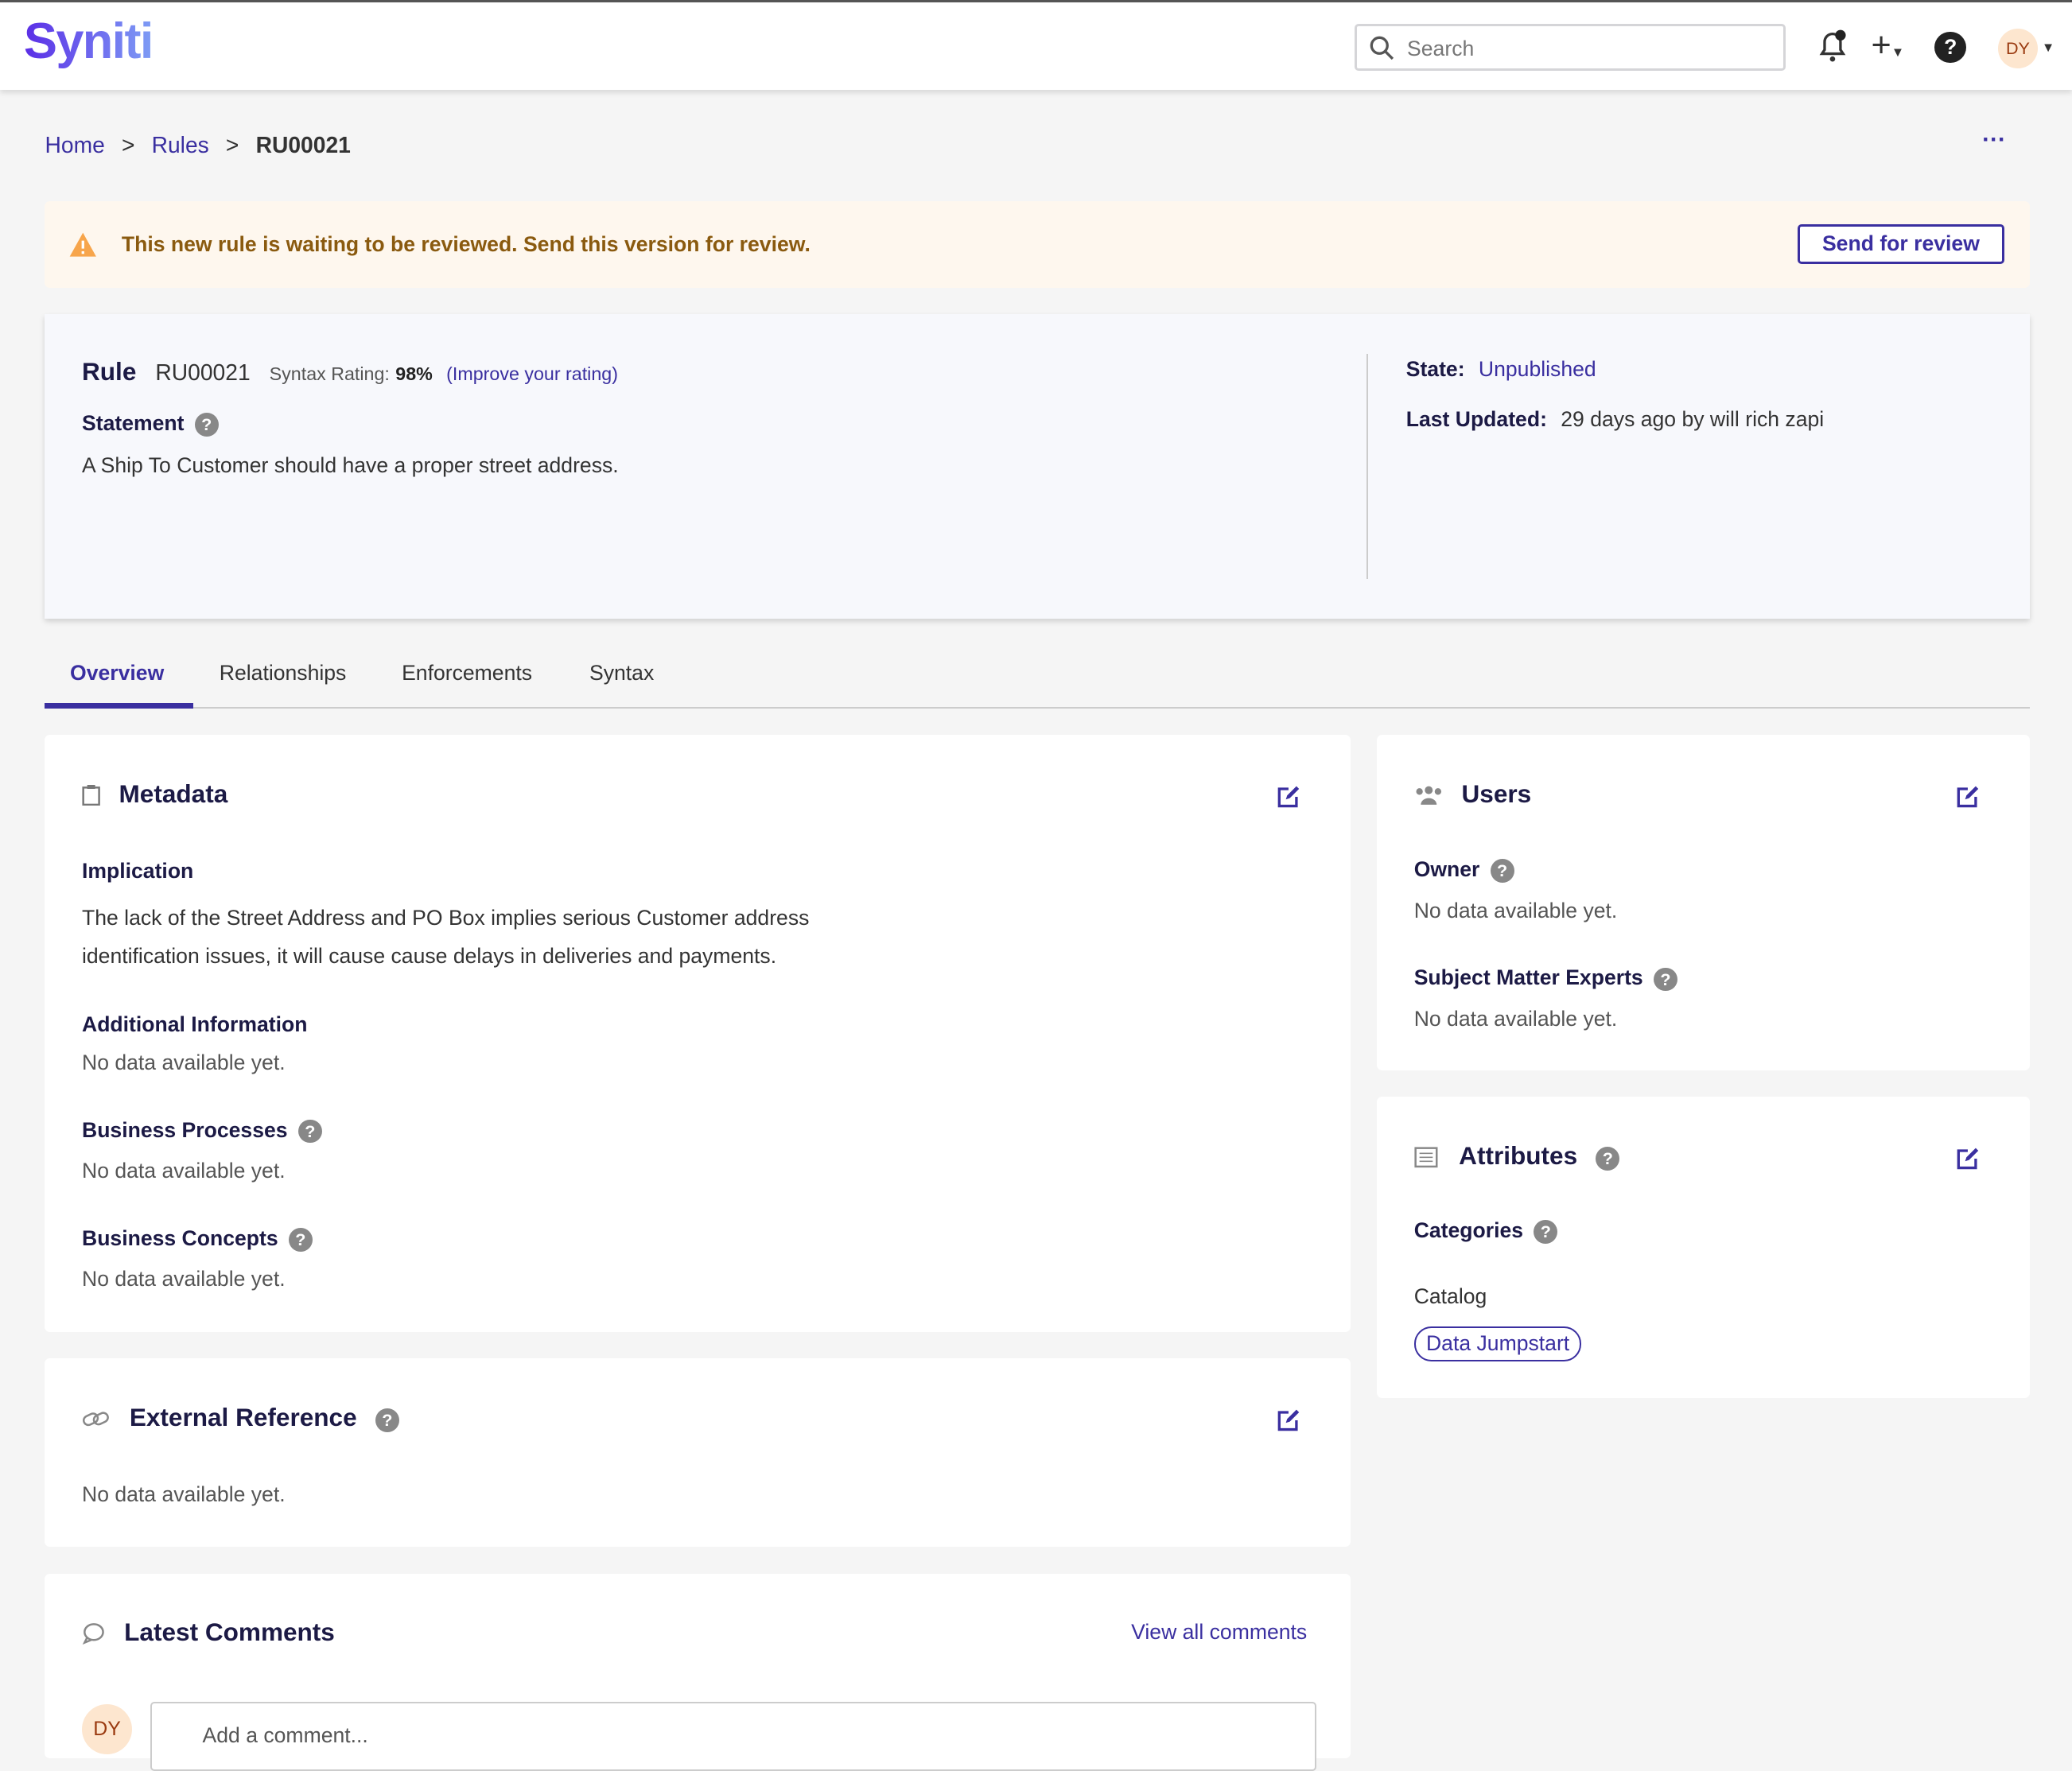  Describe the element at coordinates (1219, 1632) in the screenshot. I see `view-all-comments-link: View all comments` at that location.